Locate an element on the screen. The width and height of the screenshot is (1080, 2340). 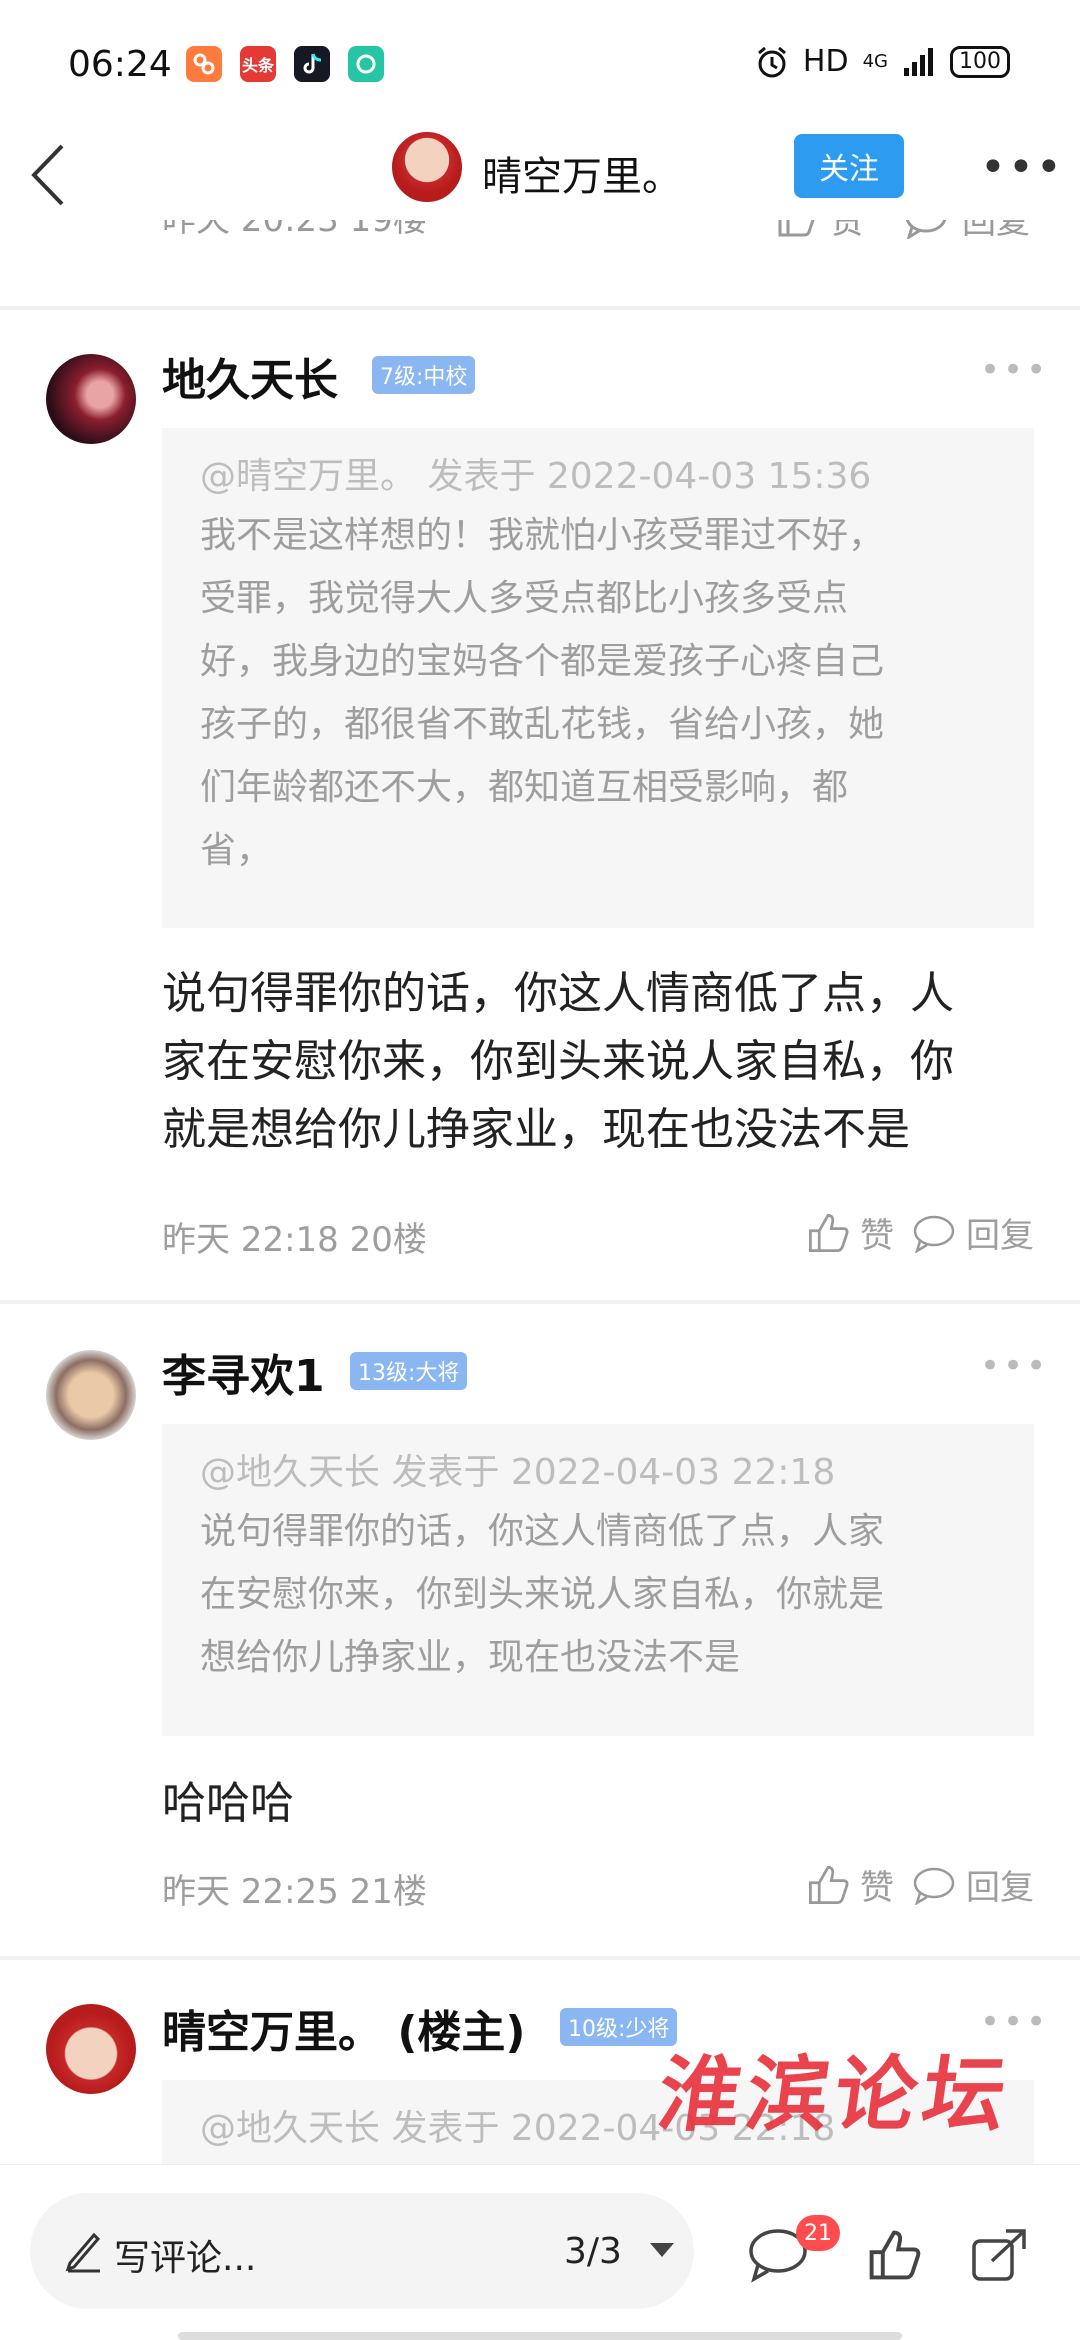
username: 李寻欢1 is located at coordinates (243, 1372).